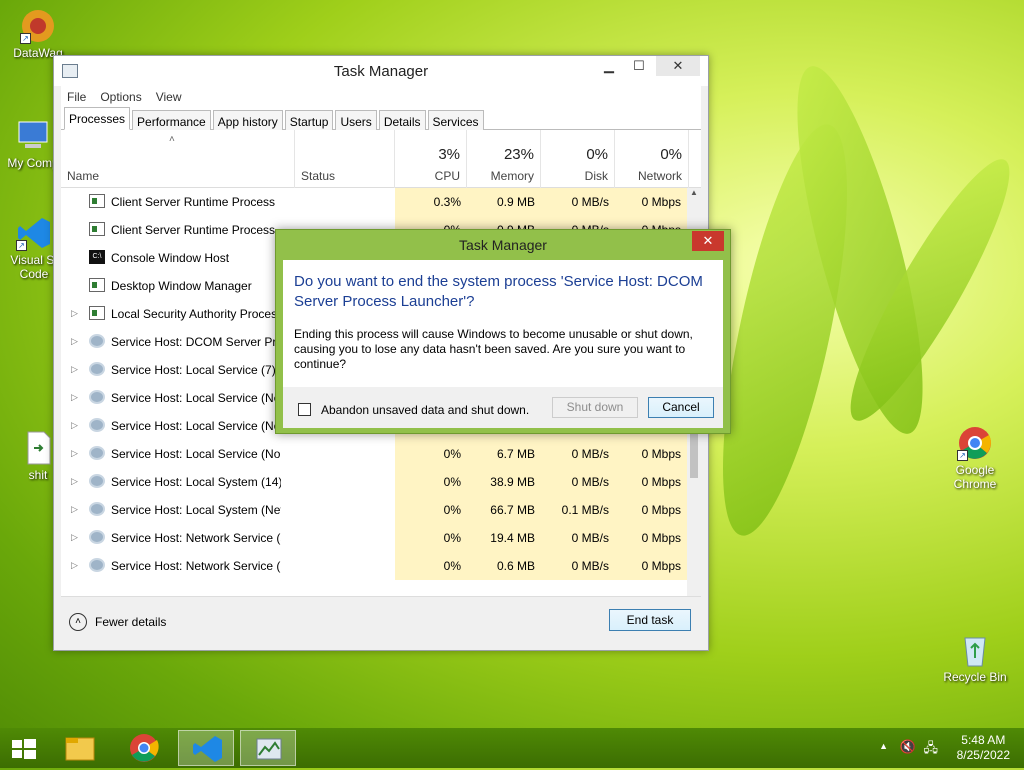  What do you see at coordinates (650, 620) in the screenshot?
I see `end-task-button: End task` at bounding box center [650, 620].